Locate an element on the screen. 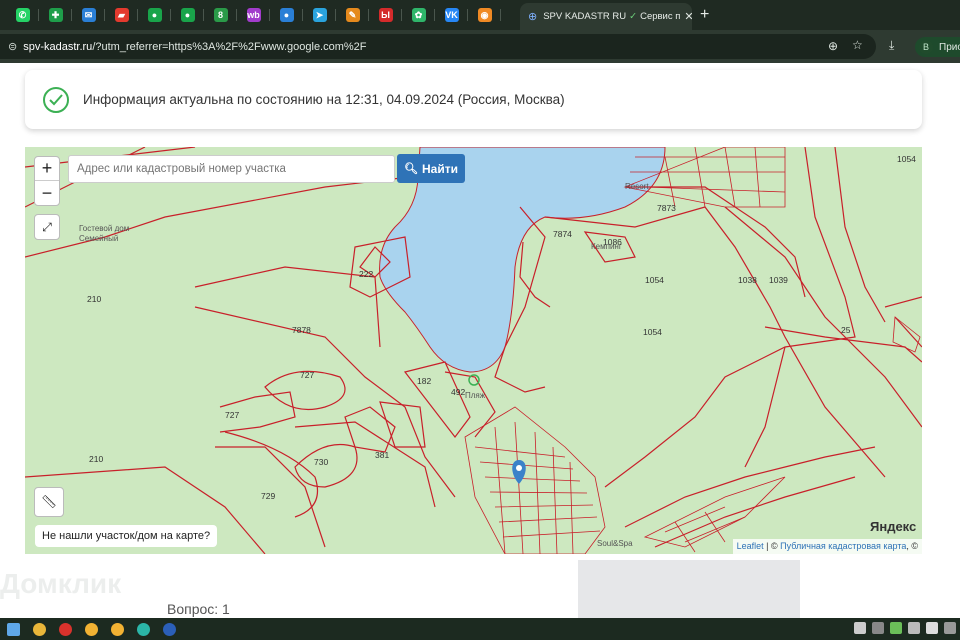 The width and height of the screenshot is (960, 640). word-icon is located at coordinates (169, 629).